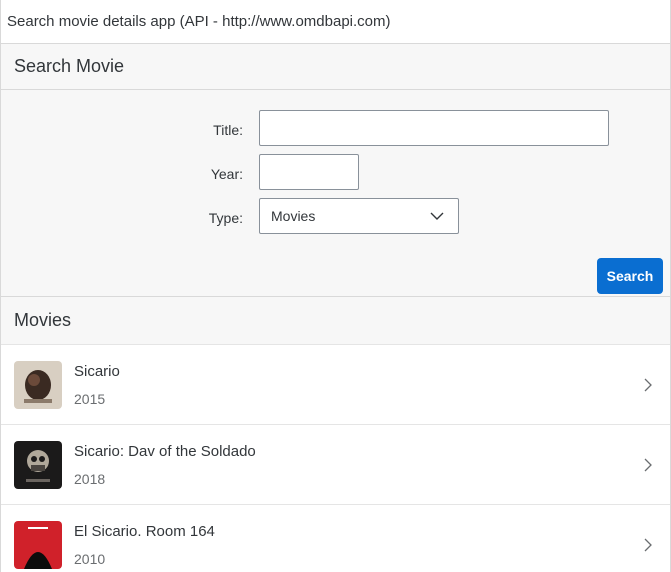 The height and width of the screenshot is (572, 671). I want to click on movie-year: 2015, so click(90, 399).